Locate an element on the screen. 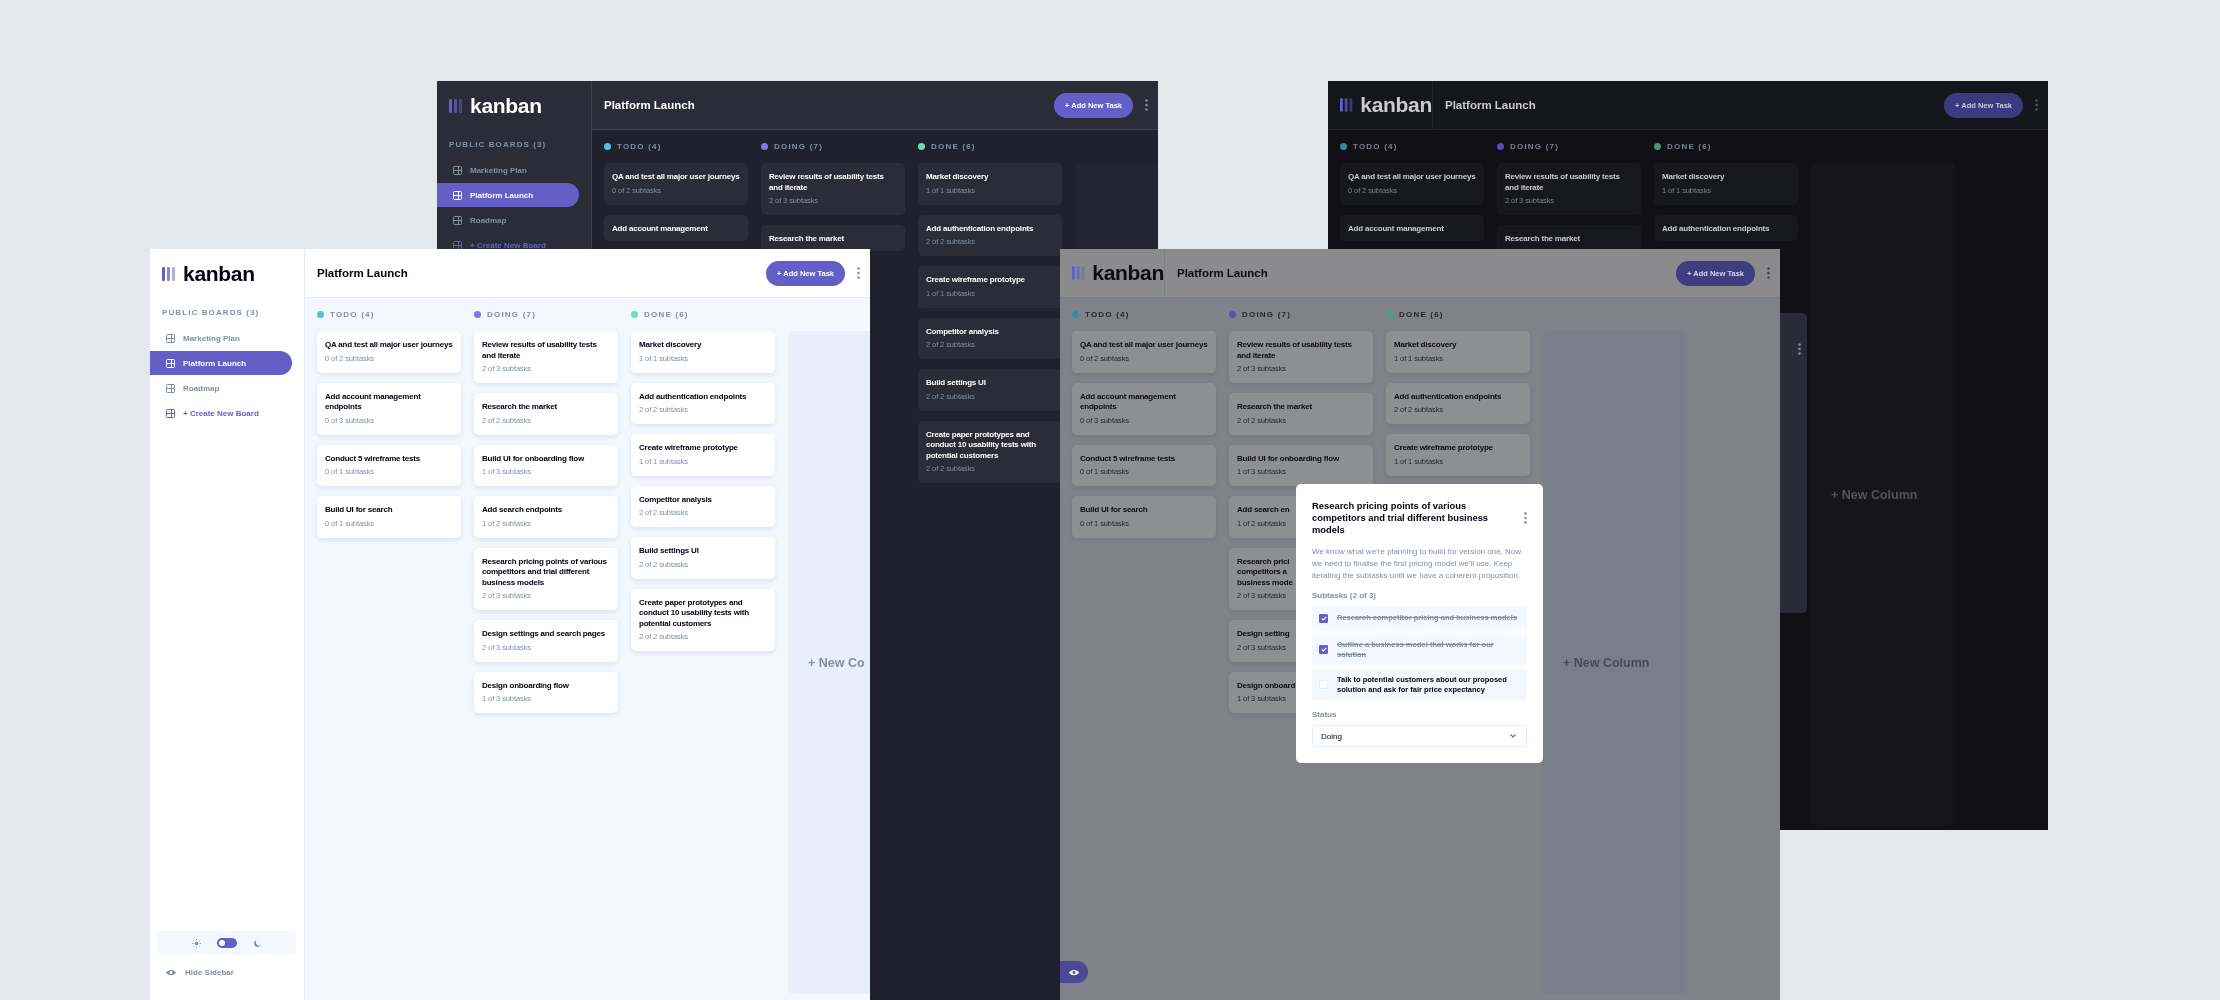 This screenshot has height=1000, width=2220. task-title: Add search en is located at coordinates (1263, 510).